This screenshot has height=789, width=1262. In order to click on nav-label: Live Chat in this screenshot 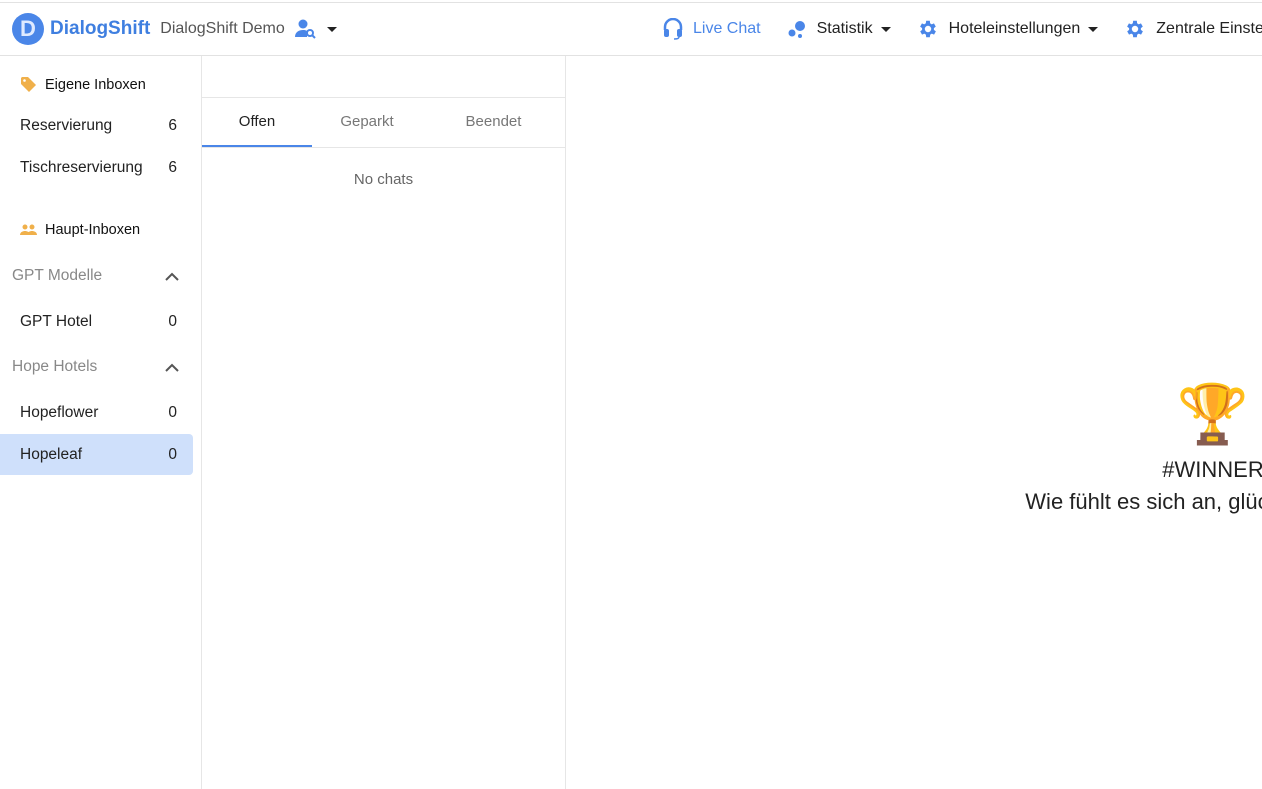, I will do `click(727, 28)`.